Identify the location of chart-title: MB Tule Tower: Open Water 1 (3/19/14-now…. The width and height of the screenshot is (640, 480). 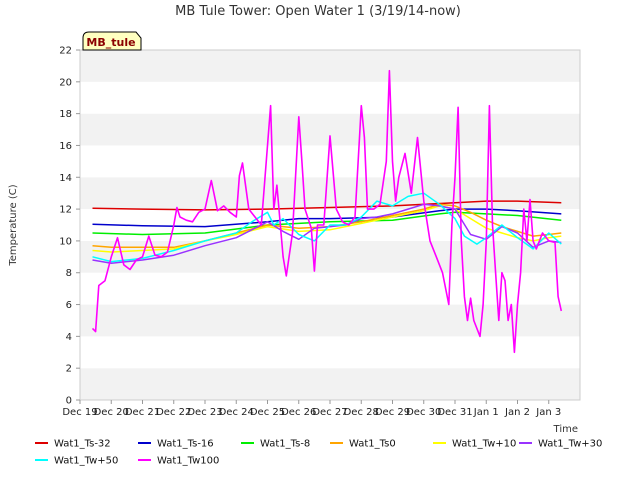
(318, 11).